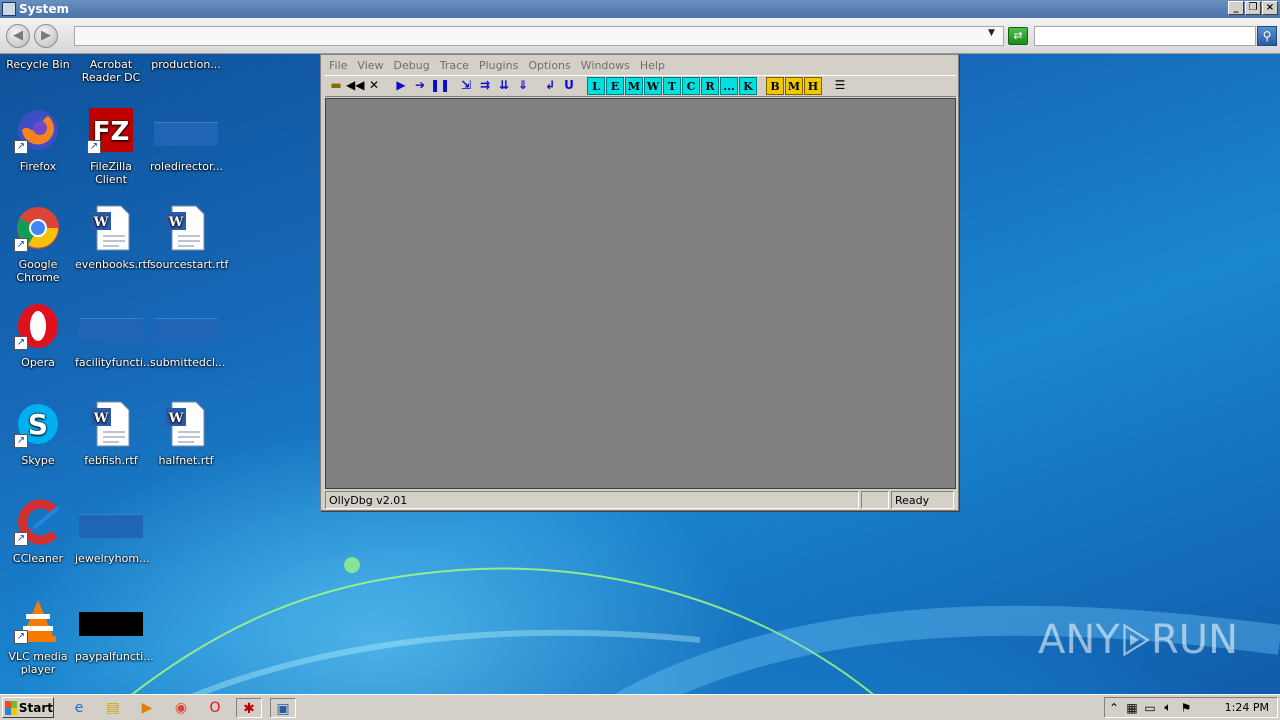  I want to click on pause-icon: ❚❚, so click(440, 86).